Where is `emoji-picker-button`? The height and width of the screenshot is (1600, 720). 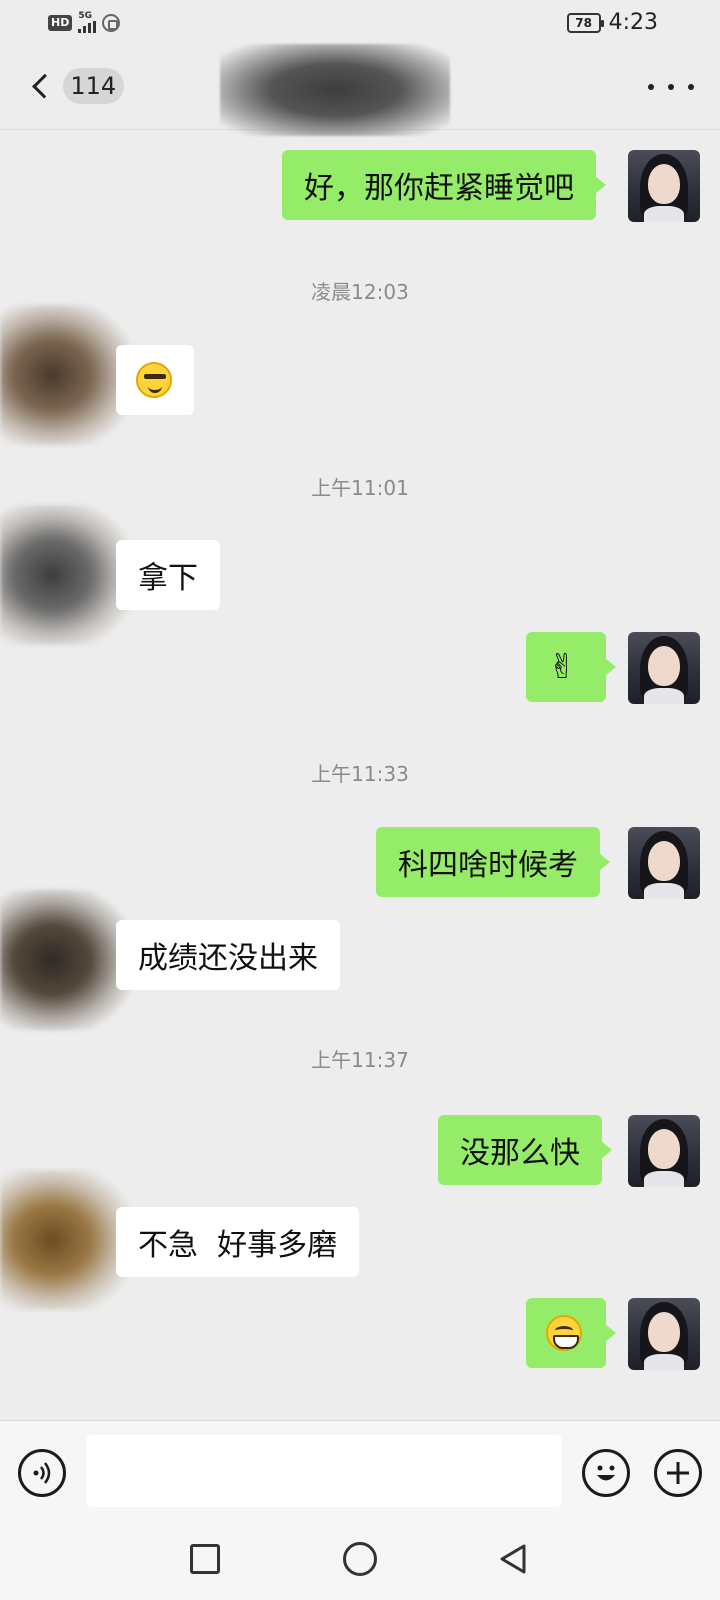
emoji-picker-button is located at coordinates (606, 1473).